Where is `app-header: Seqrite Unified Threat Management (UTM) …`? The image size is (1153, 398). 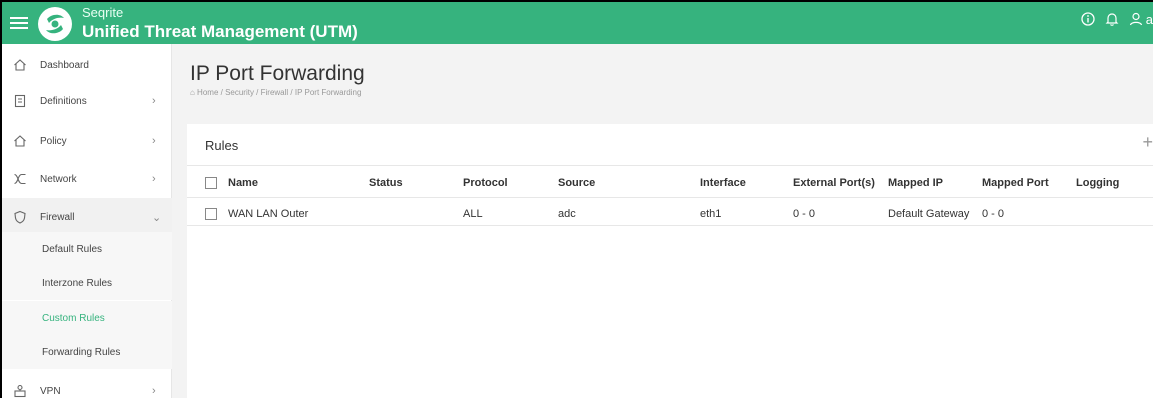
app-header: Seqrite Unified Threat Management (UTM) … is located at coordinates (577, 23).